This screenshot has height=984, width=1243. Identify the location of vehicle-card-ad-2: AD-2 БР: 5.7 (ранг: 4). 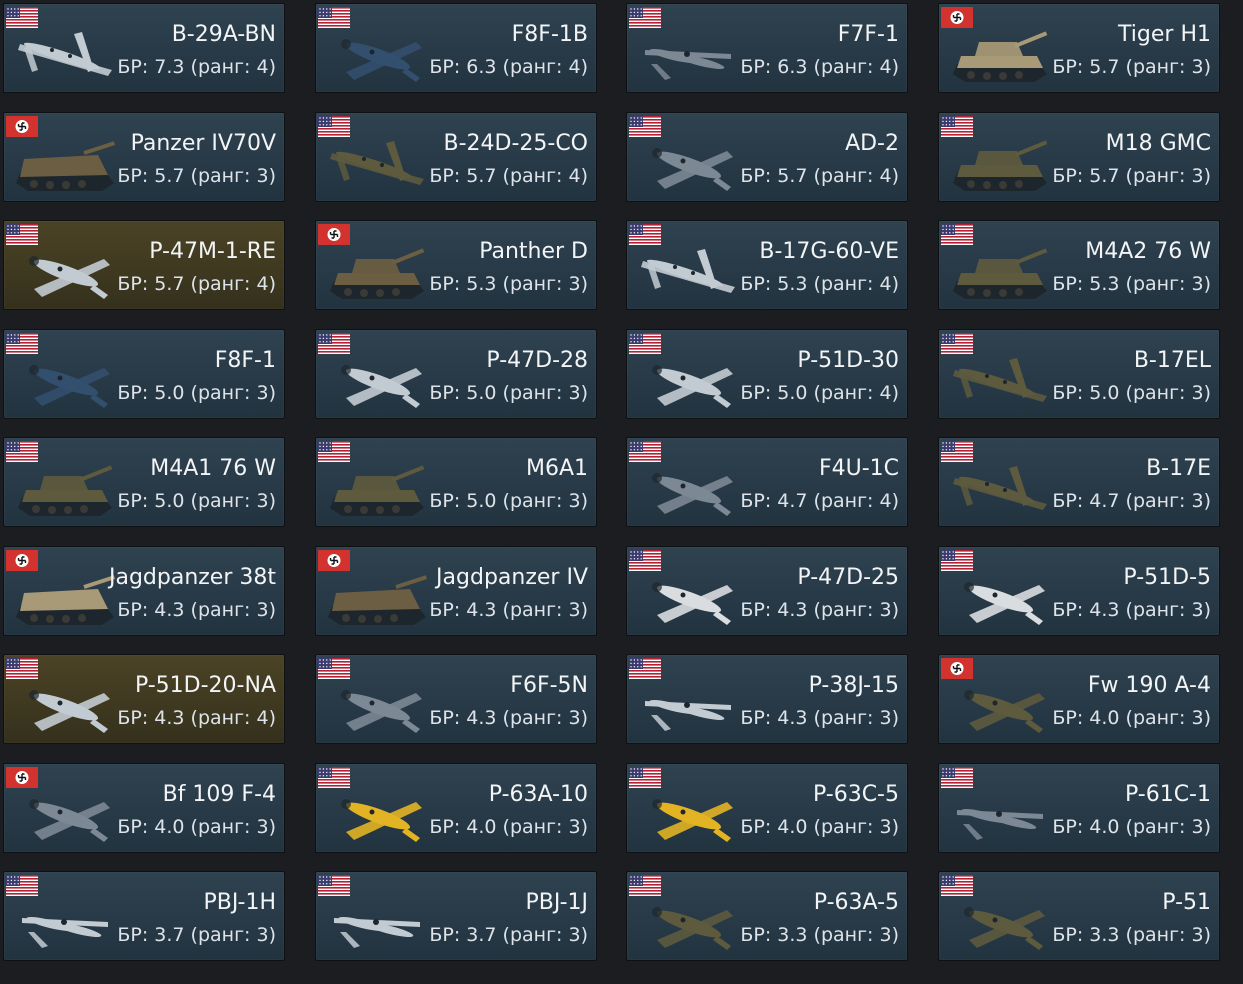
(767, 157).